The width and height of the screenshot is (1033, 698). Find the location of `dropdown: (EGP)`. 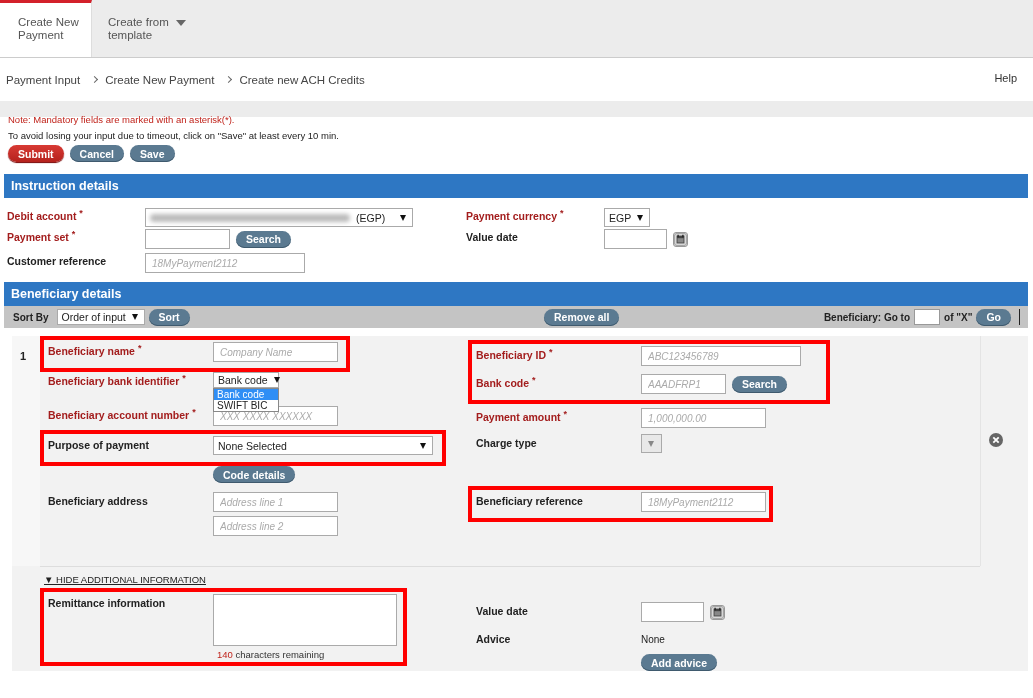

dropdown: (EGP) is located at coordinates (279, 217).